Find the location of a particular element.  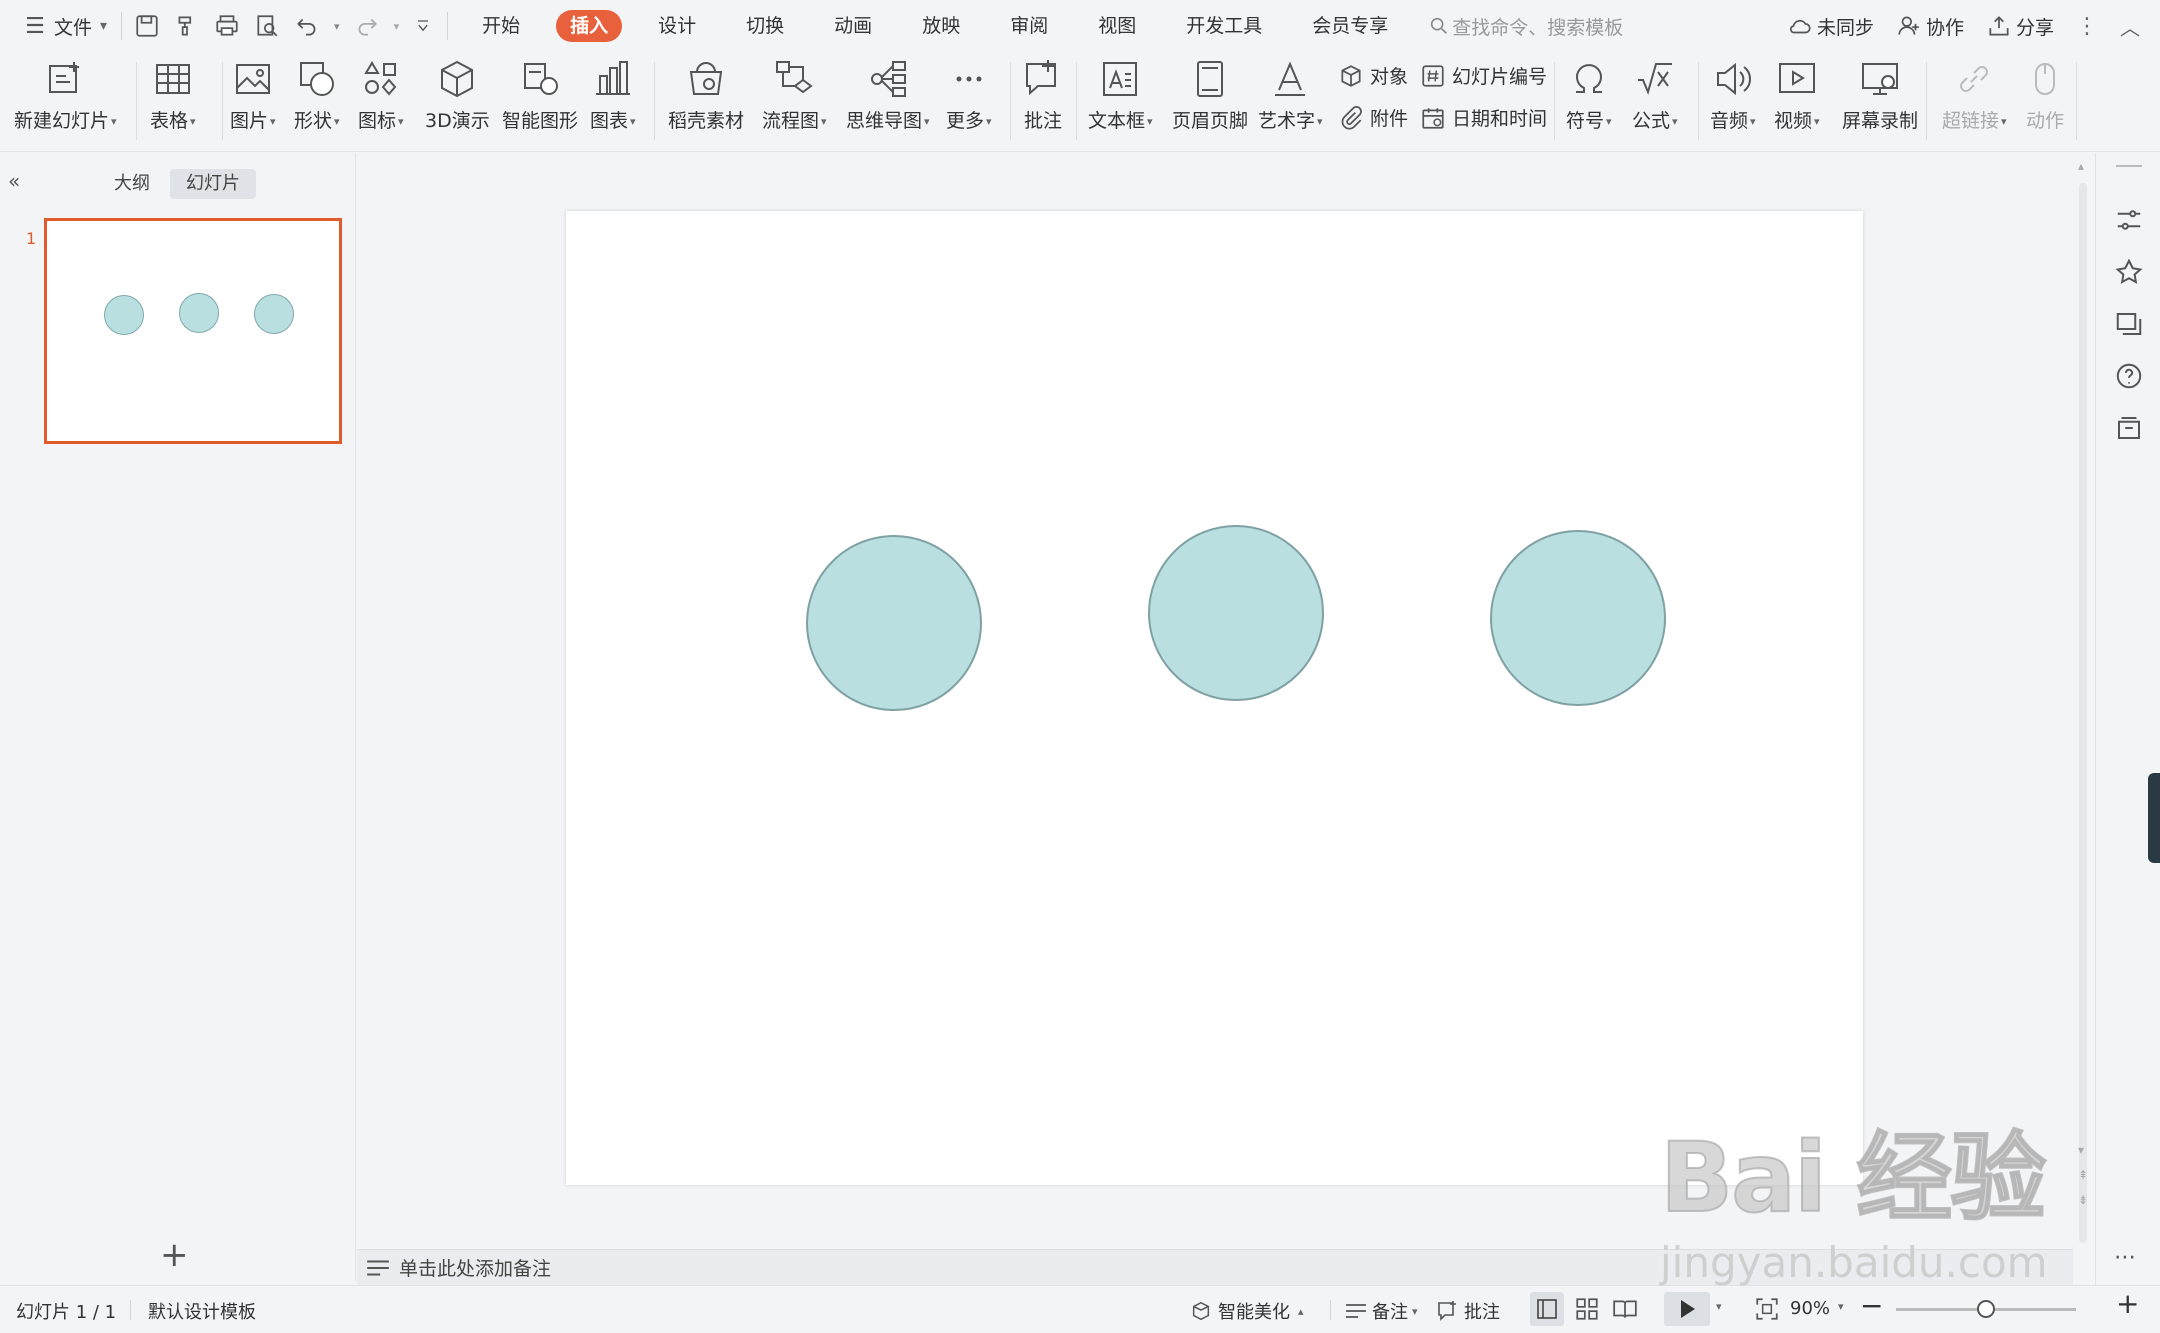

customize-toolbar-icon is located at coordinates (423, 26).